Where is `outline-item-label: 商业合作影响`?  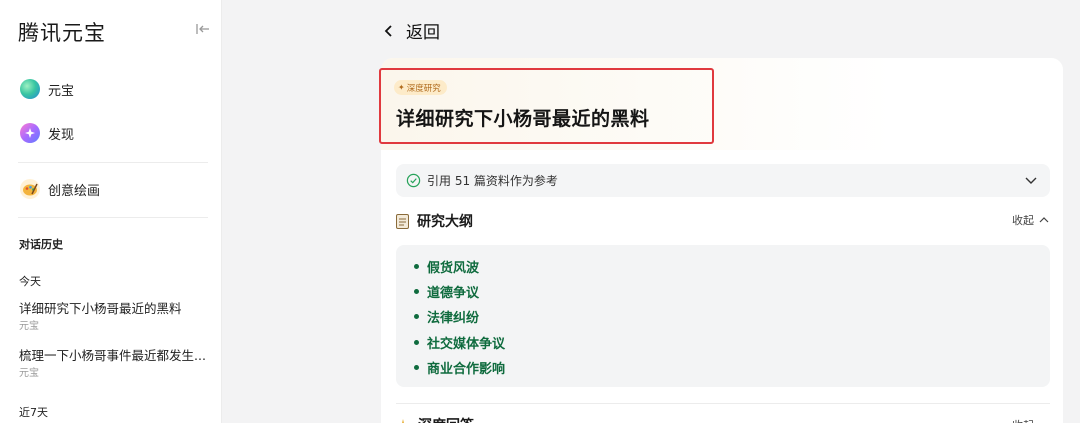 outline-item-label: 商业合作影响 is located at coordinates (466, 369).